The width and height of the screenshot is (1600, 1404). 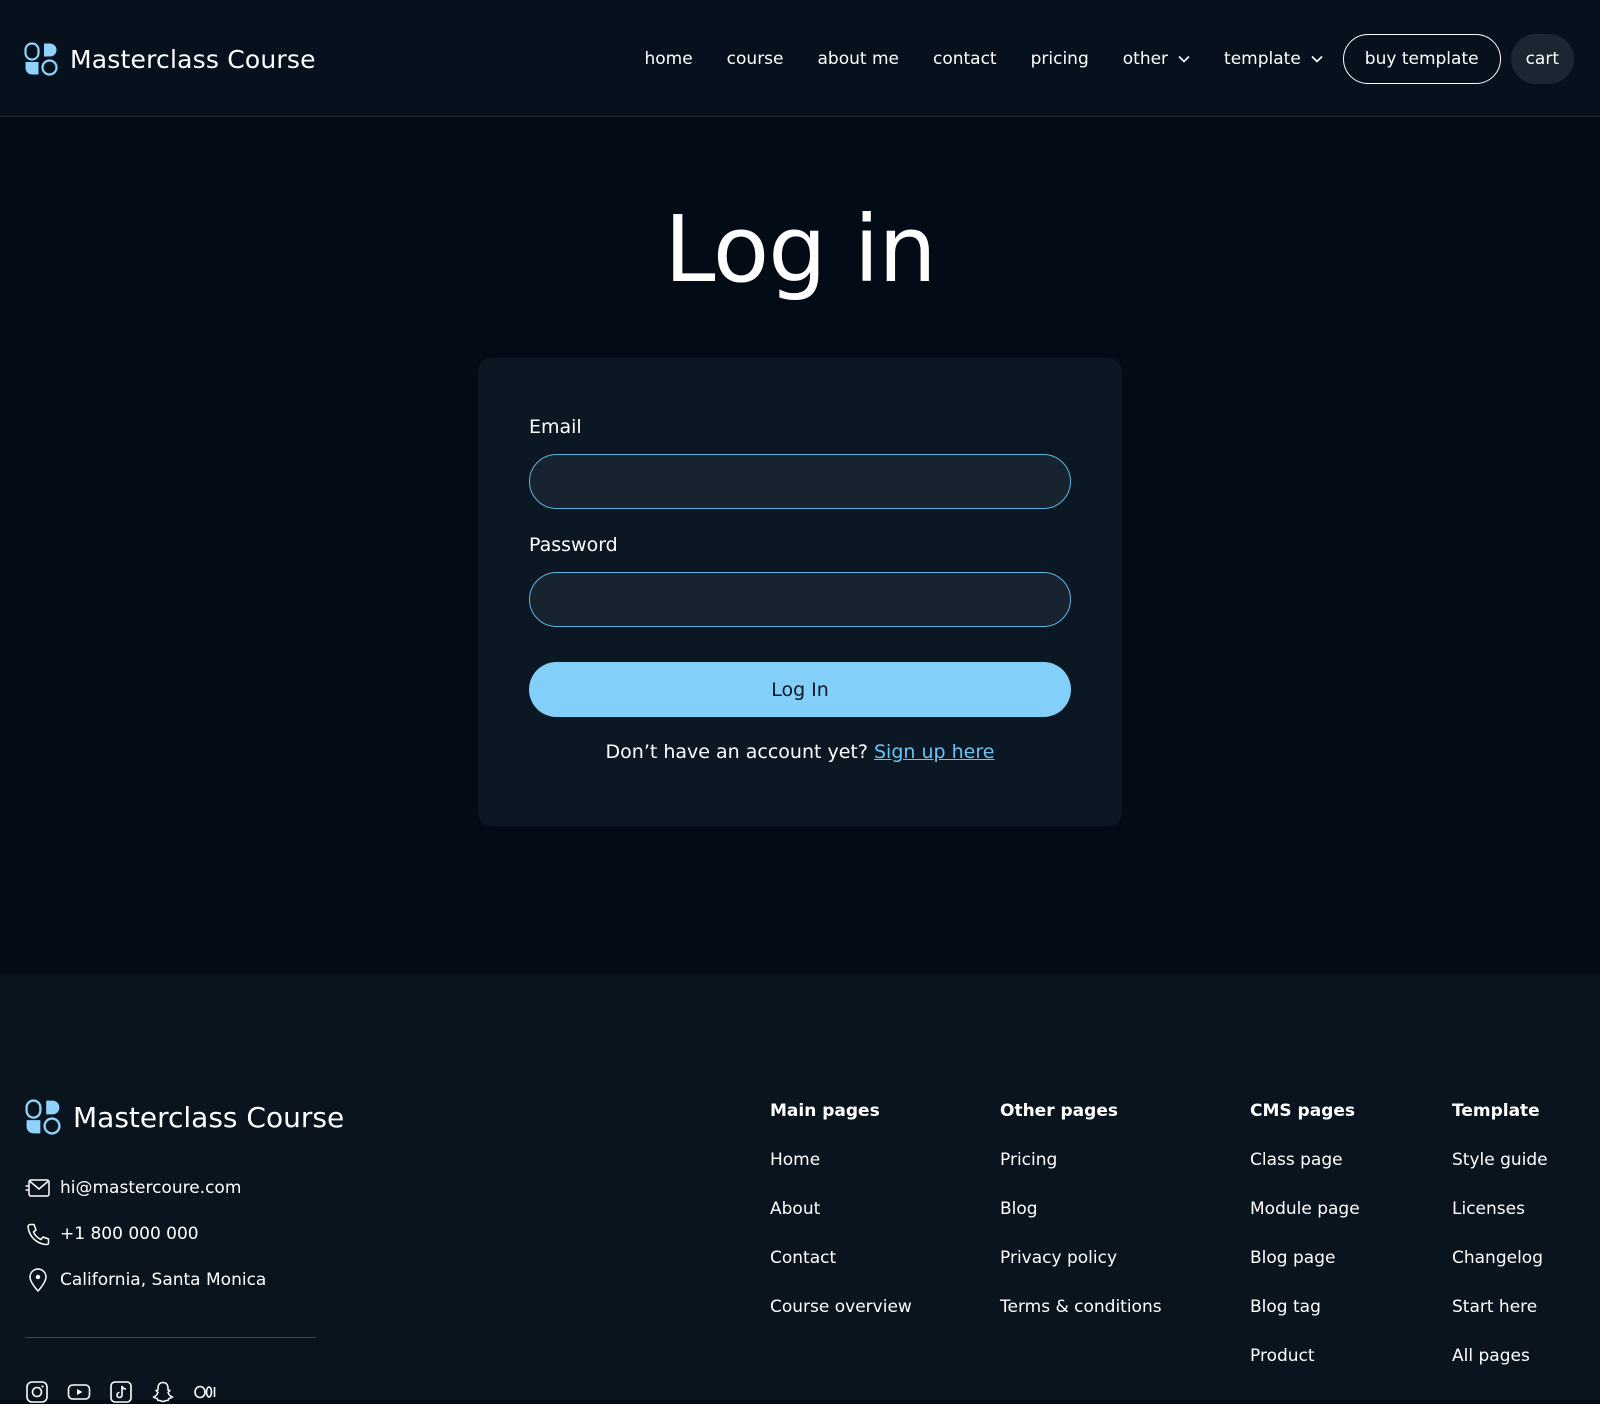 I want to click on footer-phone: +1 800 000 000, so click(x=112, y=1234).